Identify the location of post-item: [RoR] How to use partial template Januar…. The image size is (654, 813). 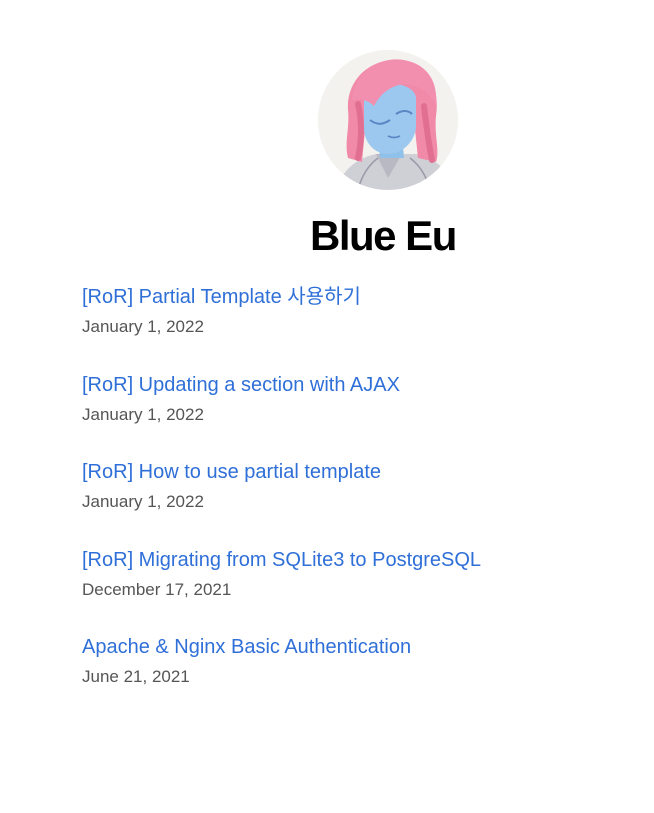
(281, 502).